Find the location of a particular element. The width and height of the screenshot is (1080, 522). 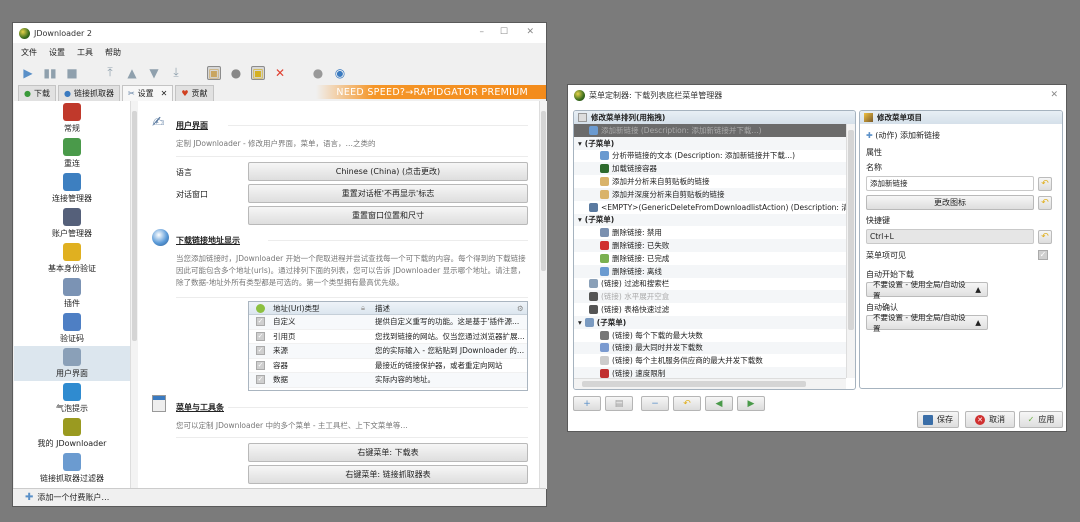

remove-item-button: − is located at coordinates (655, 403).